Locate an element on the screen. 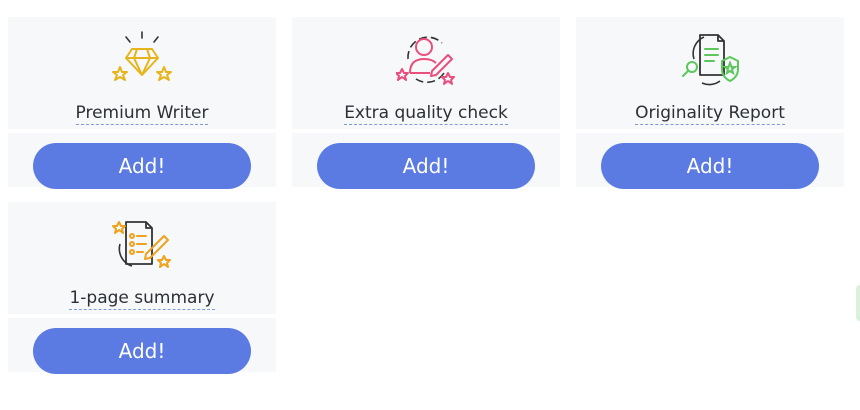 Image resolution: width=860 pixels, height=410 pixels. addon-label: Extra quality check is located at coordinates (426, 113).